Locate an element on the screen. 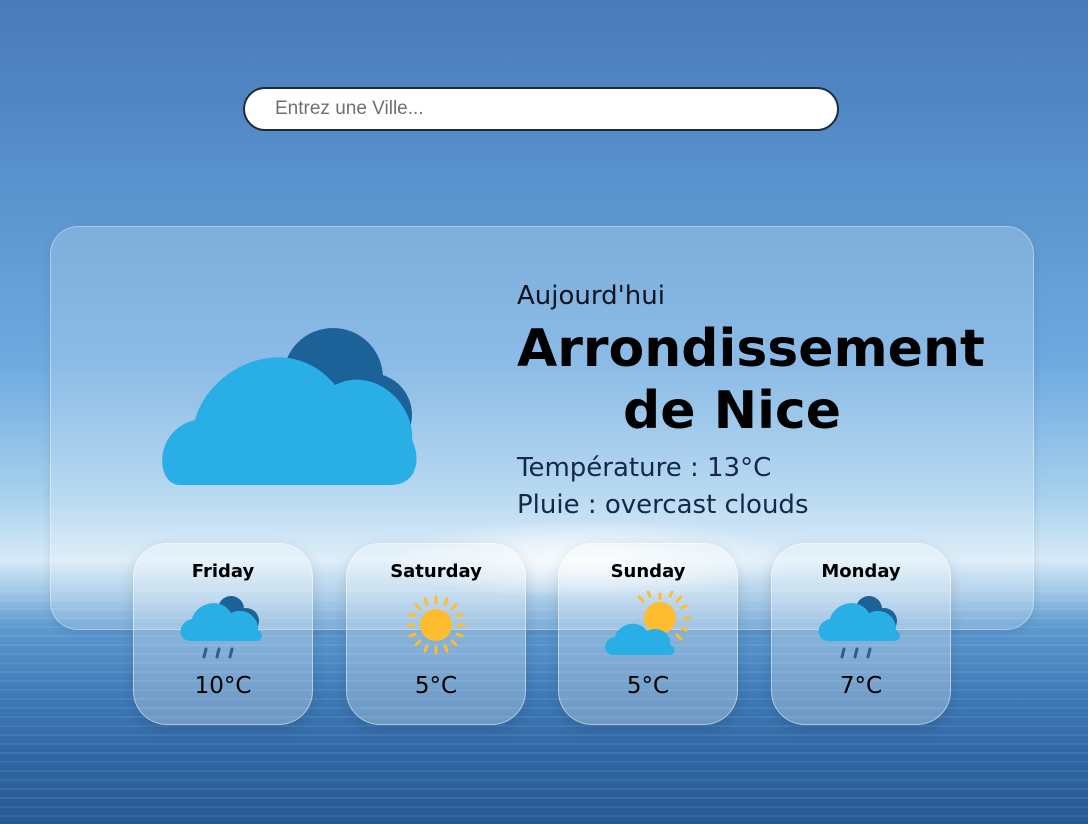 The image size is (1088, 824). forecast-temperature: 10°C is located at coordinates (223, 686).